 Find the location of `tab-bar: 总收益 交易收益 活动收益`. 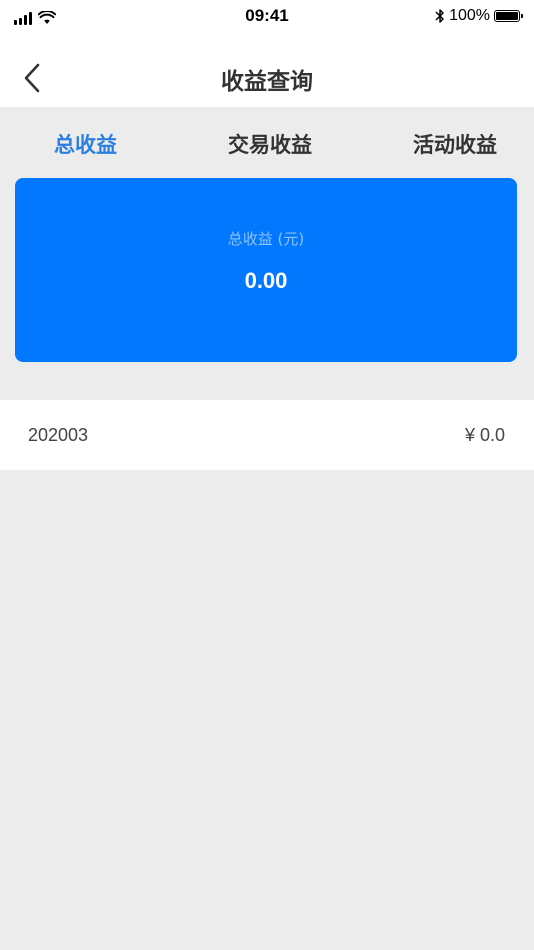

tab-bar: 总收益 交易收益 活动收益 is located at coordinates (267, 142).